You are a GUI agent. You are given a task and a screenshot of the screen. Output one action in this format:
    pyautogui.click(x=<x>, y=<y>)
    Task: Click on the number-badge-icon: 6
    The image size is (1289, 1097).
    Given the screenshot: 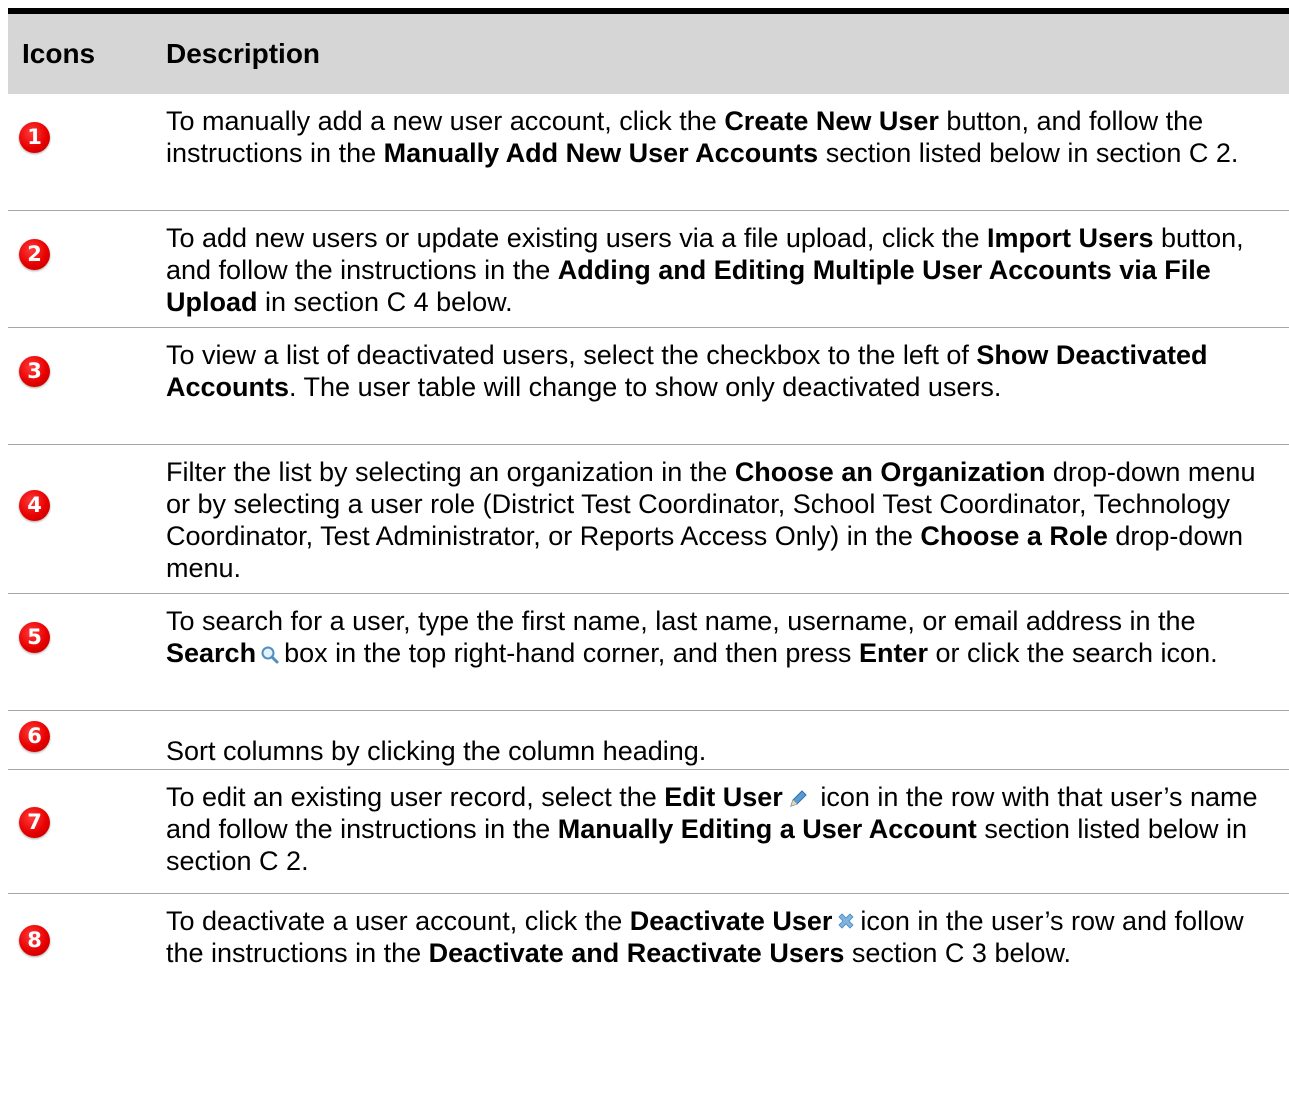 What is the action you would take?
    pyautogui.click(x=34, y=736)
    